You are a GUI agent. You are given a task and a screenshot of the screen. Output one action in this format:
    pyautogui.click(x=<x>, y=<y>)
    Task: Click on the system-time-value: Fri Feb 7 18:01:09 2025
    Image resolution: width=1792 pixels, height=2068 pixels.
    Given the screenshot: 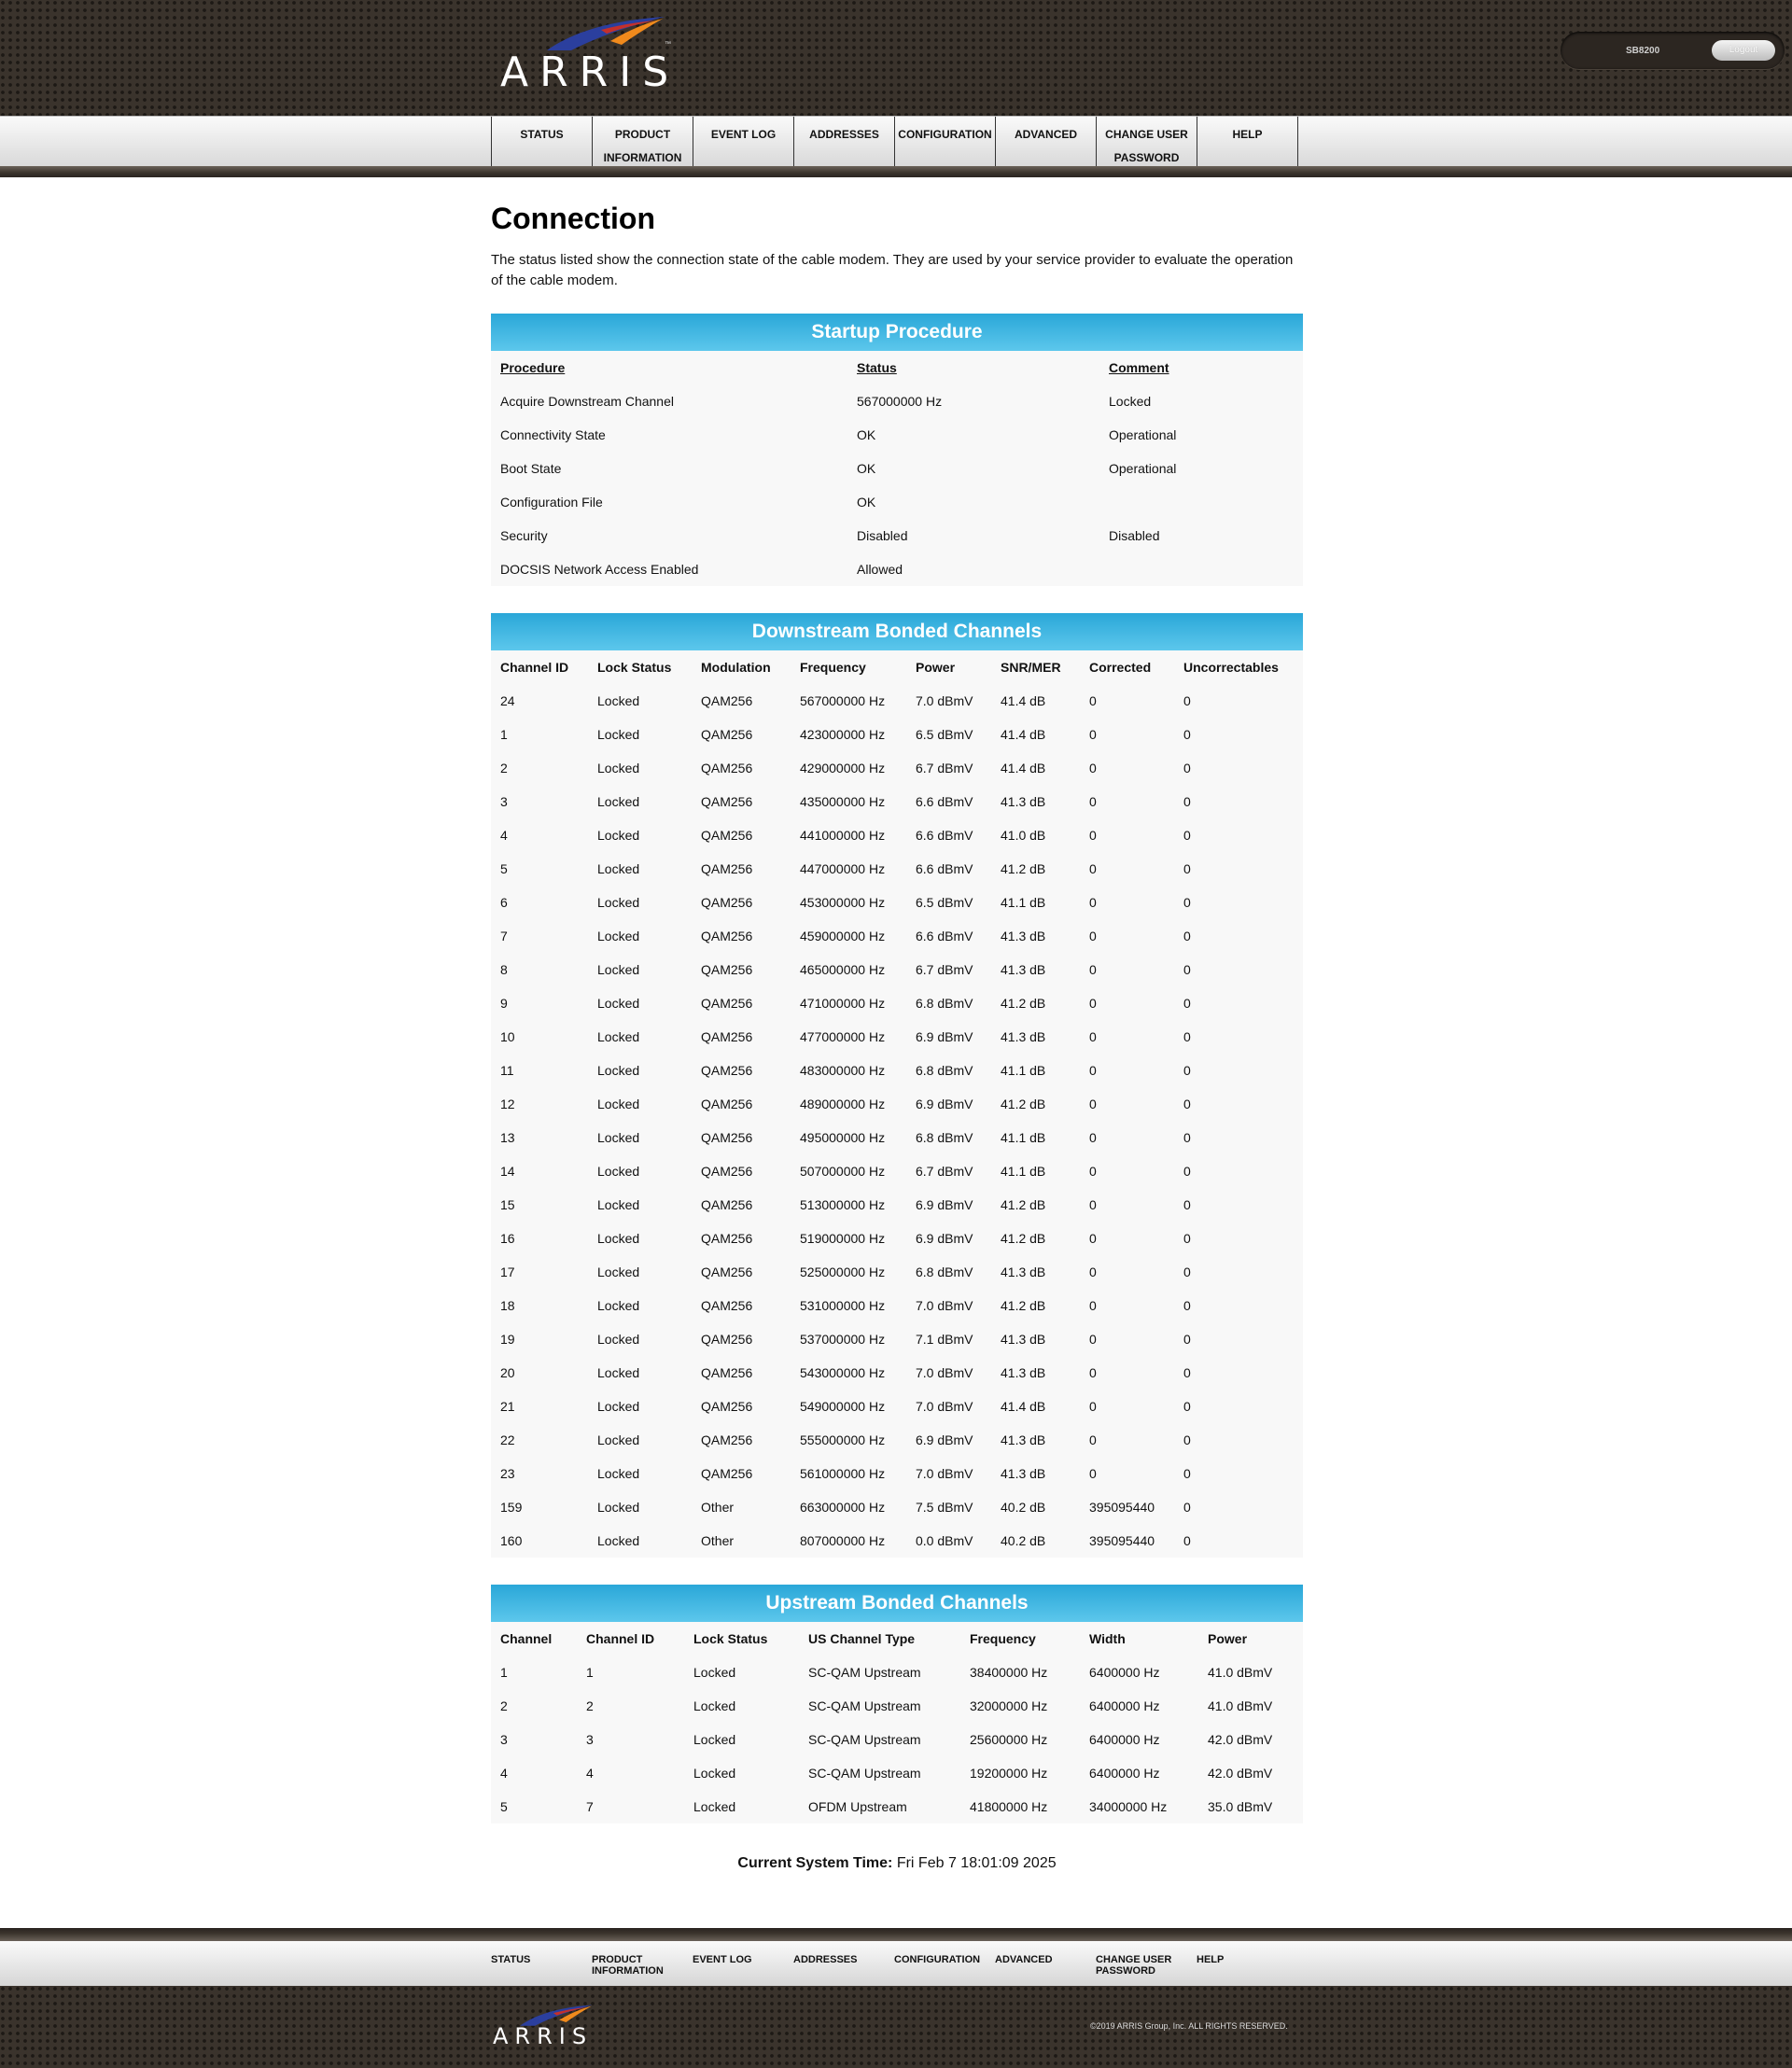 What is the action you would take?
    pyautogui.click(x=976, y=1863)
    